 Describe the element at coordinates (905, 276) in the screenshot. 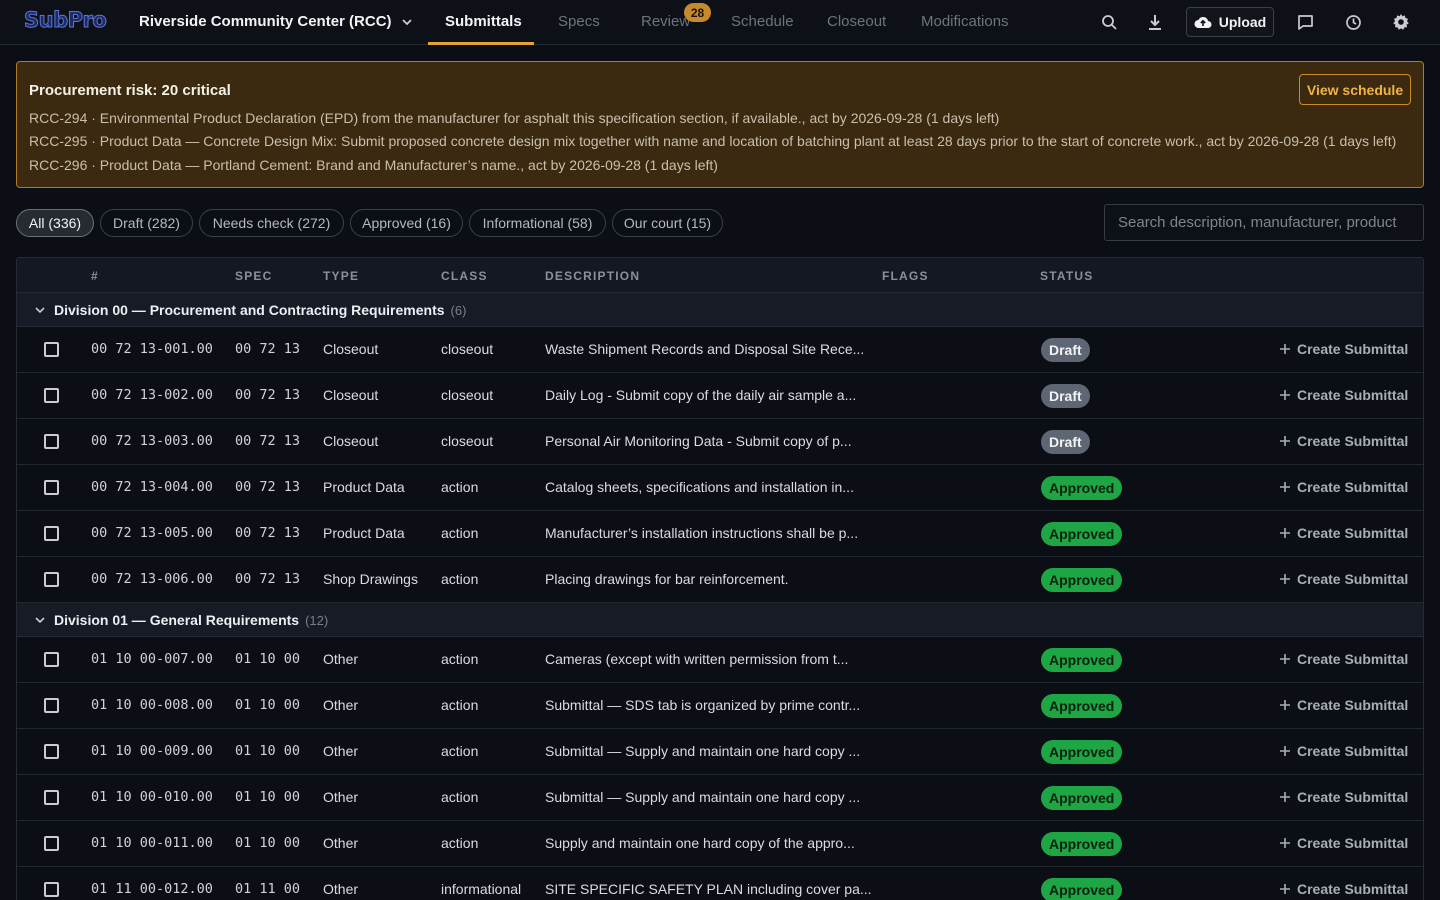

I see `column-header-flags: FLAGS` at that location.